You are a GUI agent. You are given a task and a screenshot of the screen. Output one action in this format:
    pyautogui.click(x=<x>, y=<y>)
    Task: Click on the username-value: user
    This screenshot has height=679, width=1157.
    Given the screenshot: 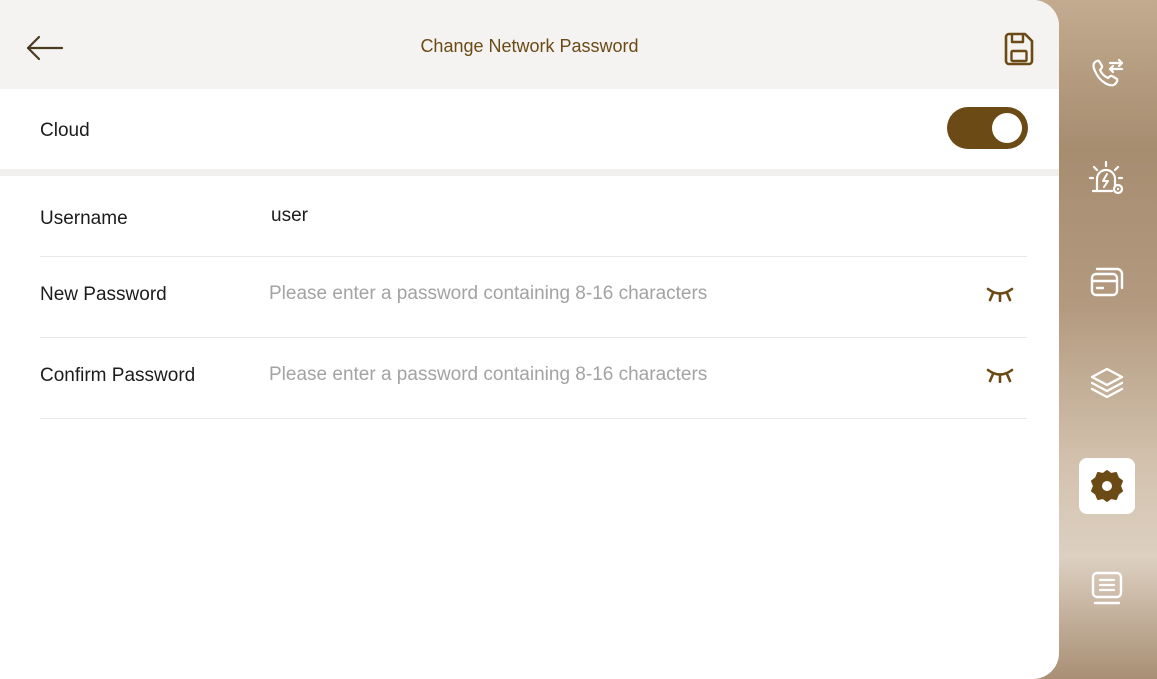 What is the action you would take?
    pyautogui.click(x=289, y=215)
    